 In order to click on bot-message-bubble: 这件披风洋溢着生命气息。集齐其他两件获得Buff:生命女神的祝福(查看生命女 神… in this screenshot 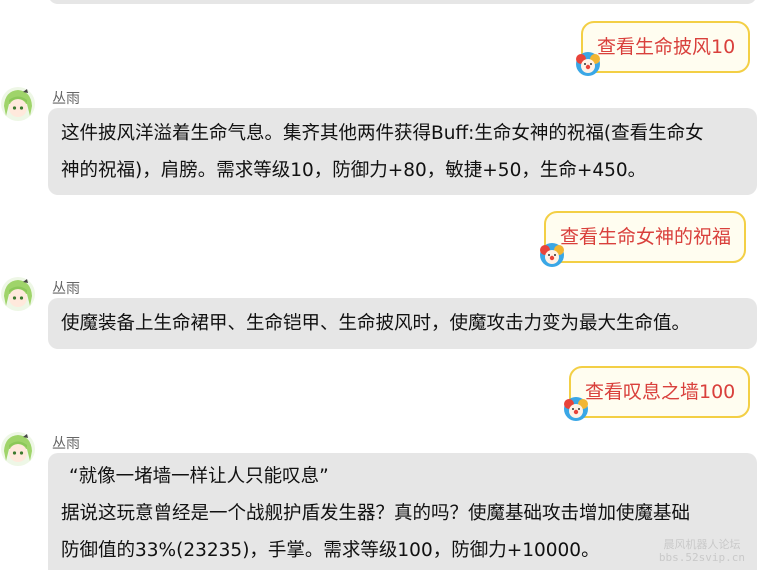, I will do `click(402, 151)`.